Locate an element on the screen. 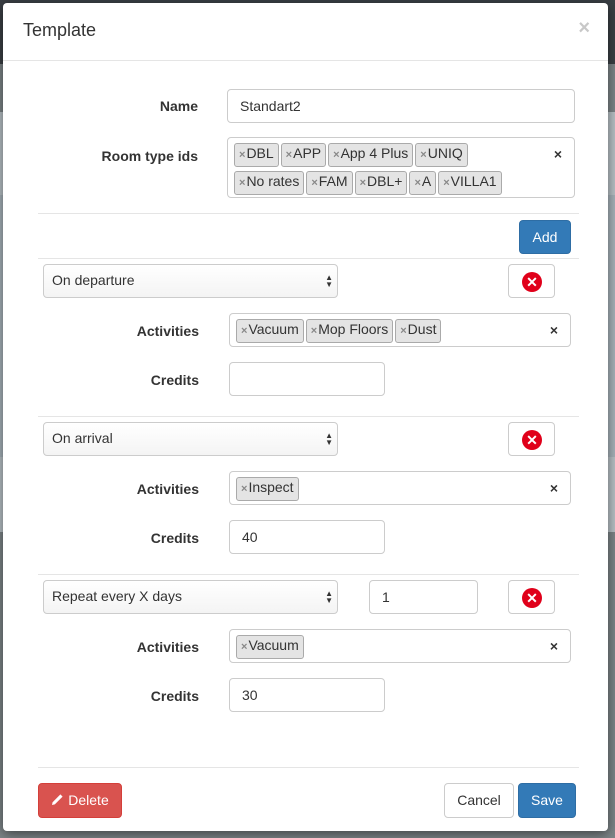 This screenshot has width=615, height=838. rule-trigger-select: Repeat every X days ▲ ▼ is located at coordinates (190, 597).